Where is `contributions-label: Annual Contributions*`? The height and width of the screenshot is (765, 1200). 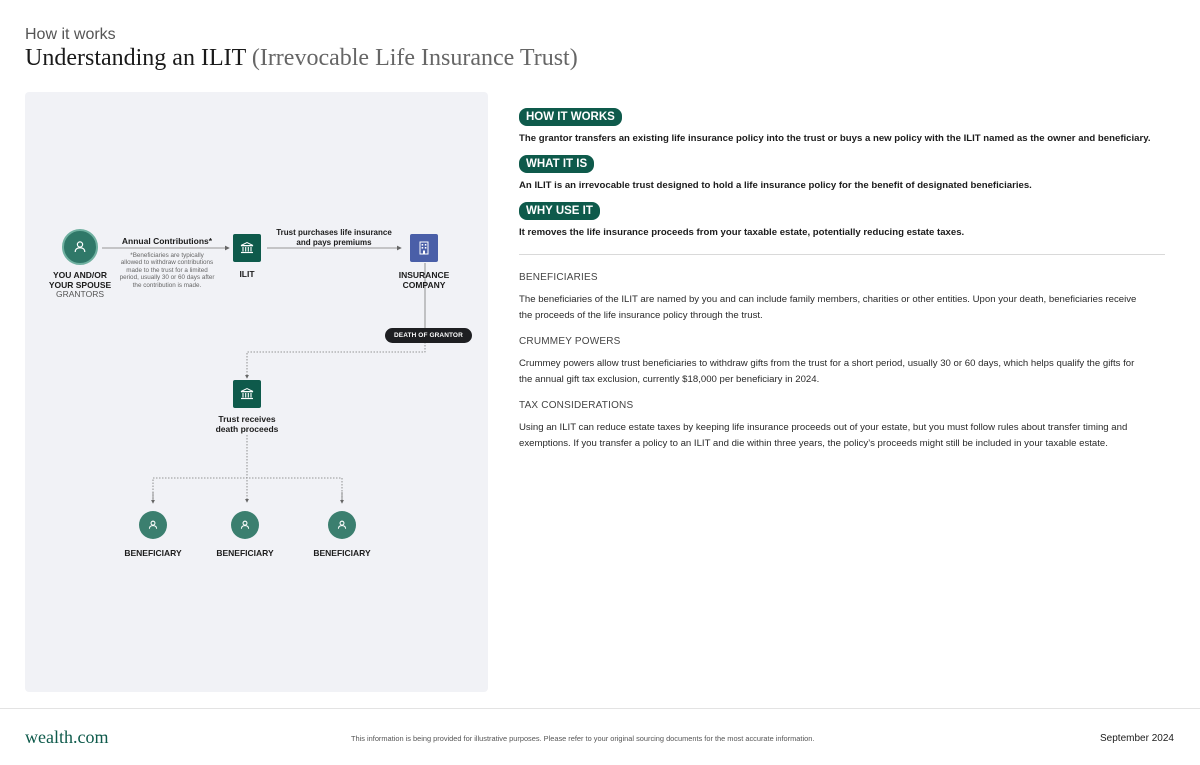 contributions-label: Annual Contributions* is located at coordinates (167, 241).